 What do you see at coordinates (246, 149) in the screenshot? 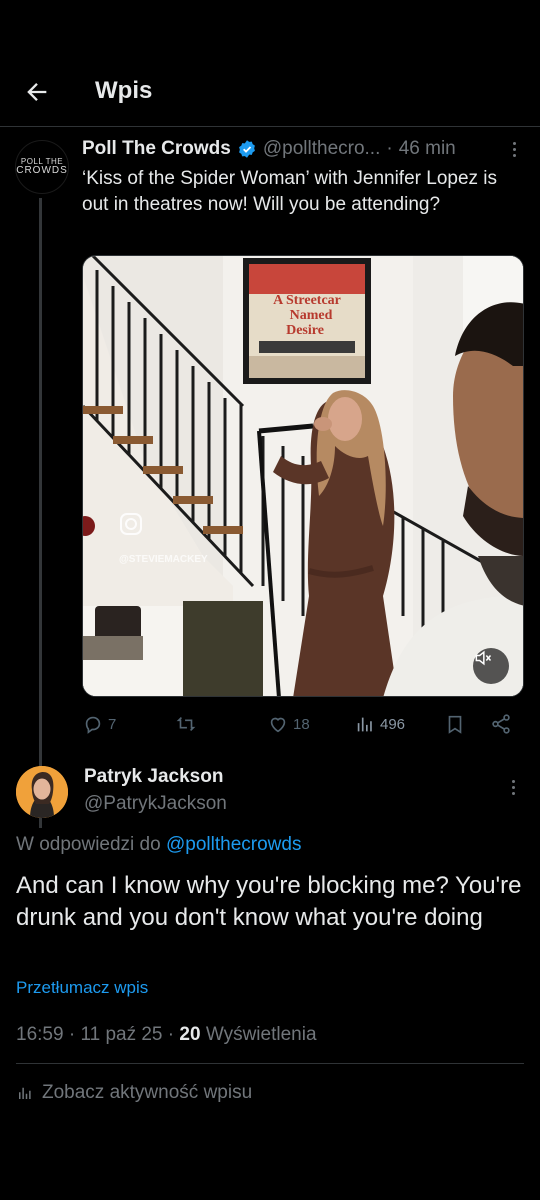
I see `verified-badge-icon` at bounding box center [246, 149].